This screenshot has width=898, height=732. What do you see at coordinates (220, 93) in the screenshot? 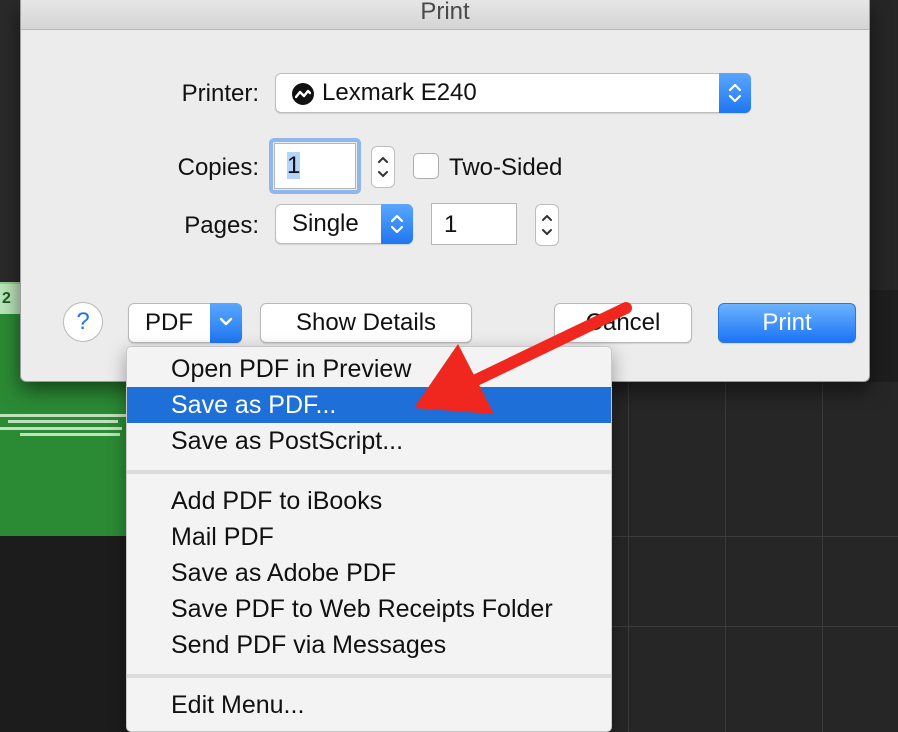
I see `printer-label: Printer:` at bounding box center [220, 93].